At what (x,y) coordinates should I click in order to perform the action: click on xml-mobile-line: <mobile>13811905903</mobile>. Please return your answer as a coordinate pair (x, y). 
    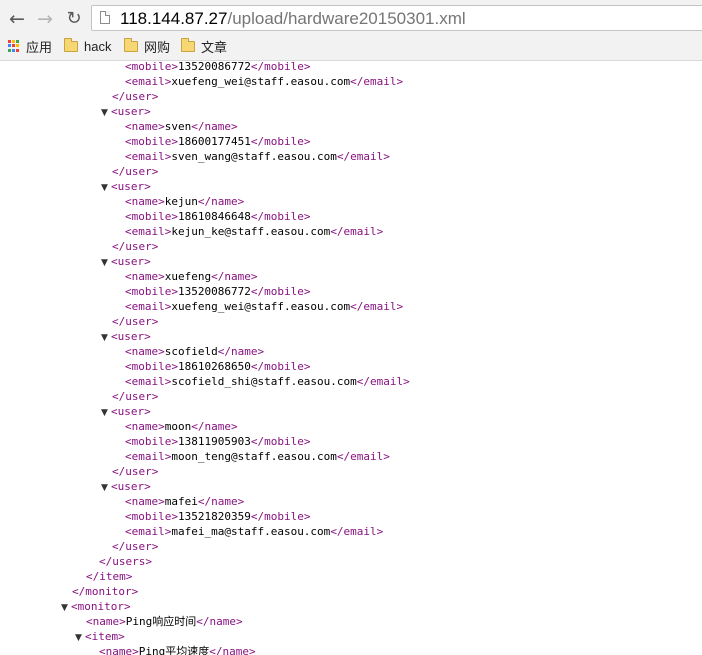
    Looking at the image, I should click on (217, 441).